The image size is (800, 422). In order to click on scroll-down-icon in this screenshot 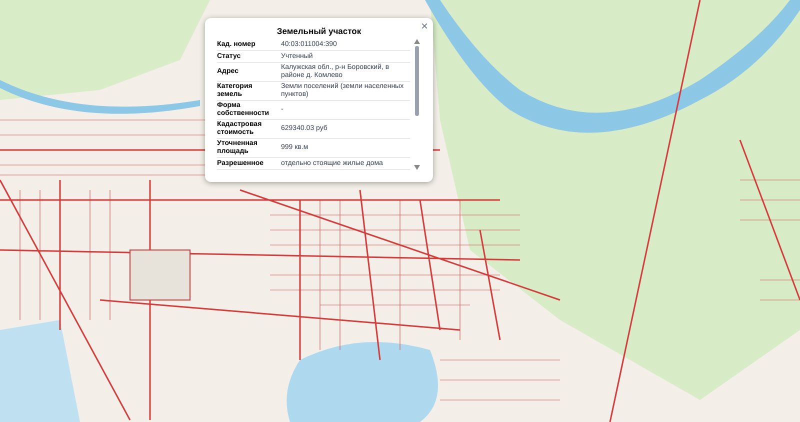, I will do `click(417, 167)`.